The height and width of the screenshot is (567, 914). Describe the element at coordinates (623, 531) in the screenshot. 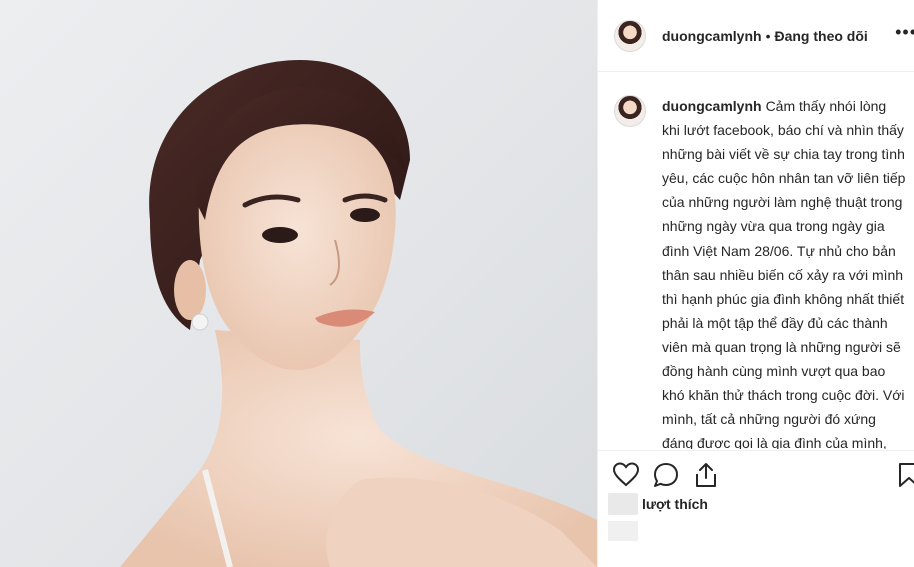

I see `redacted-block` at that location.